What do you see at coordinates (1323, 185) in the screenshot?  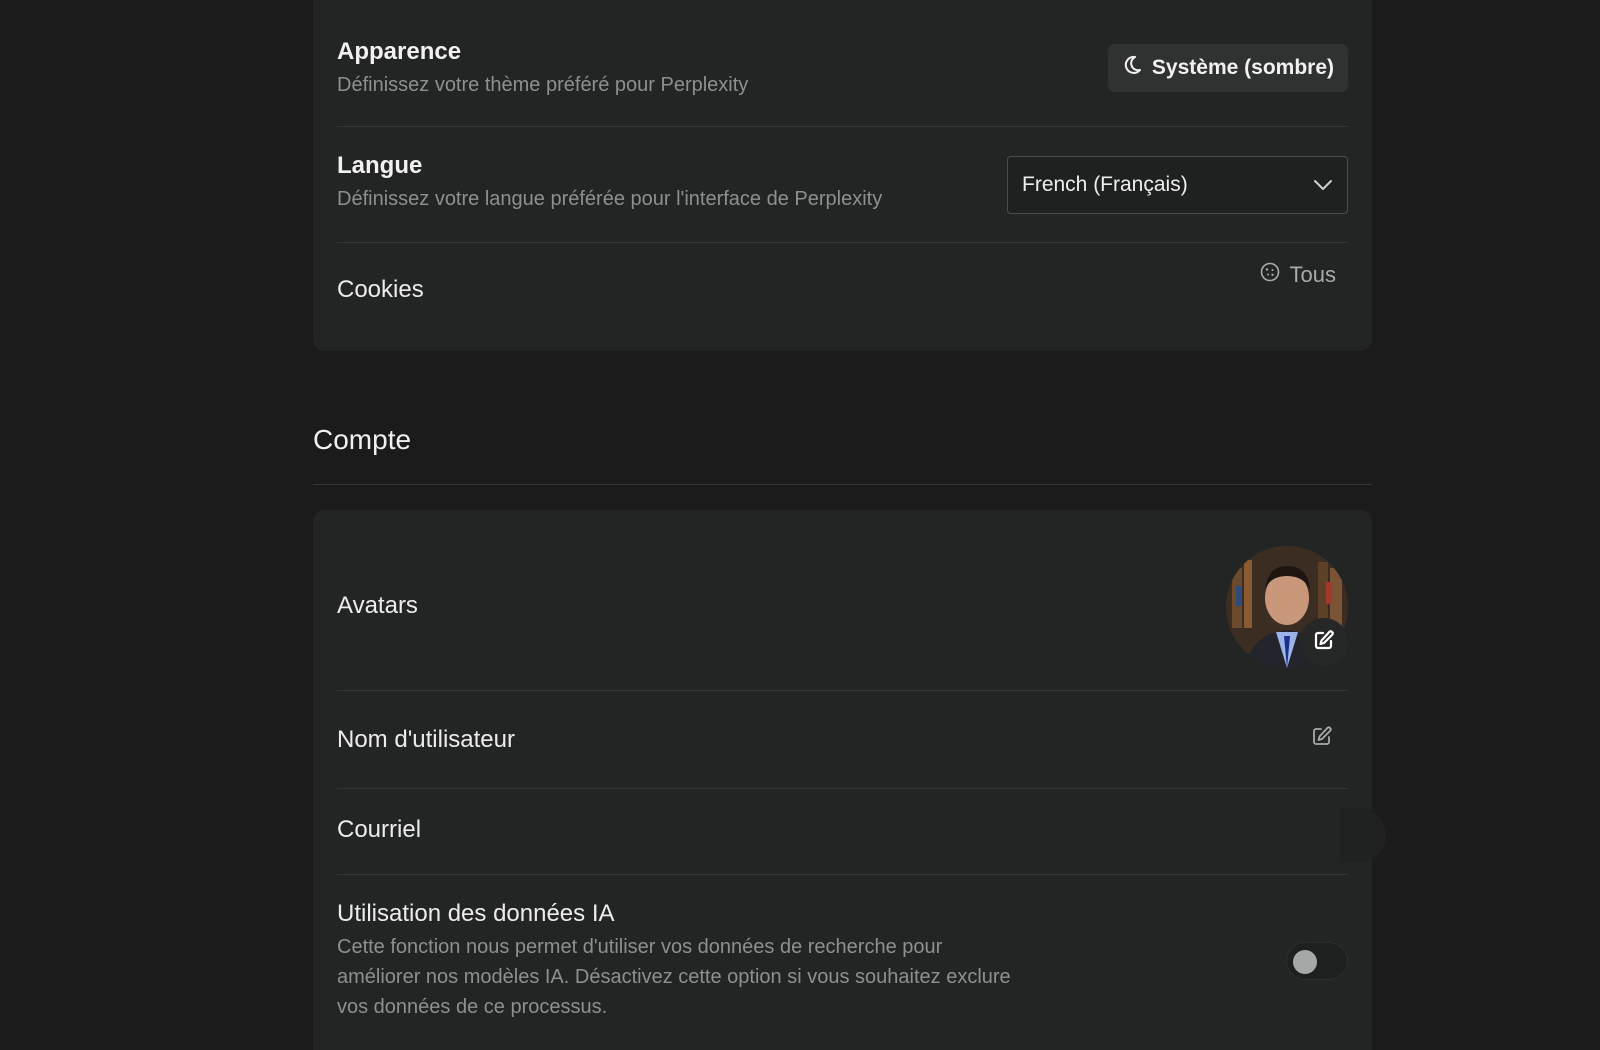 I see `chevron-down-icon` at bounding box center [1323, 185].